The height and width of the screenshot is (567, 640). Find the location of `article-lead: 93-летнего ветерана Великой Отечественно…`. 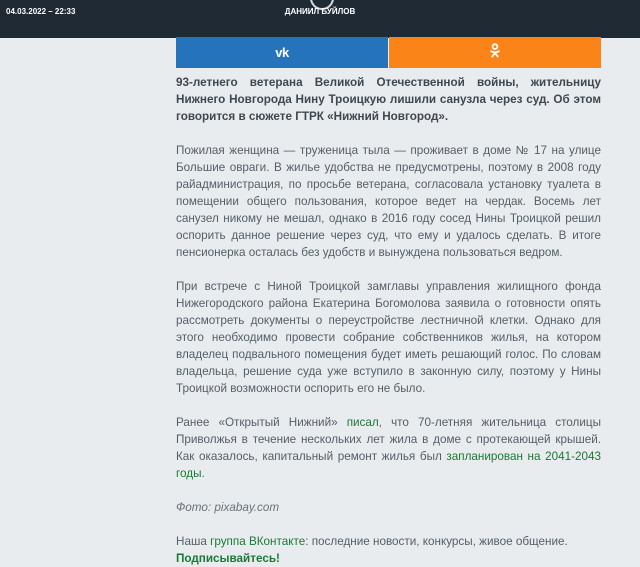

article-lead: 93-летнего ветерана Великой Отечественно… is located at coordinates (388, 99).